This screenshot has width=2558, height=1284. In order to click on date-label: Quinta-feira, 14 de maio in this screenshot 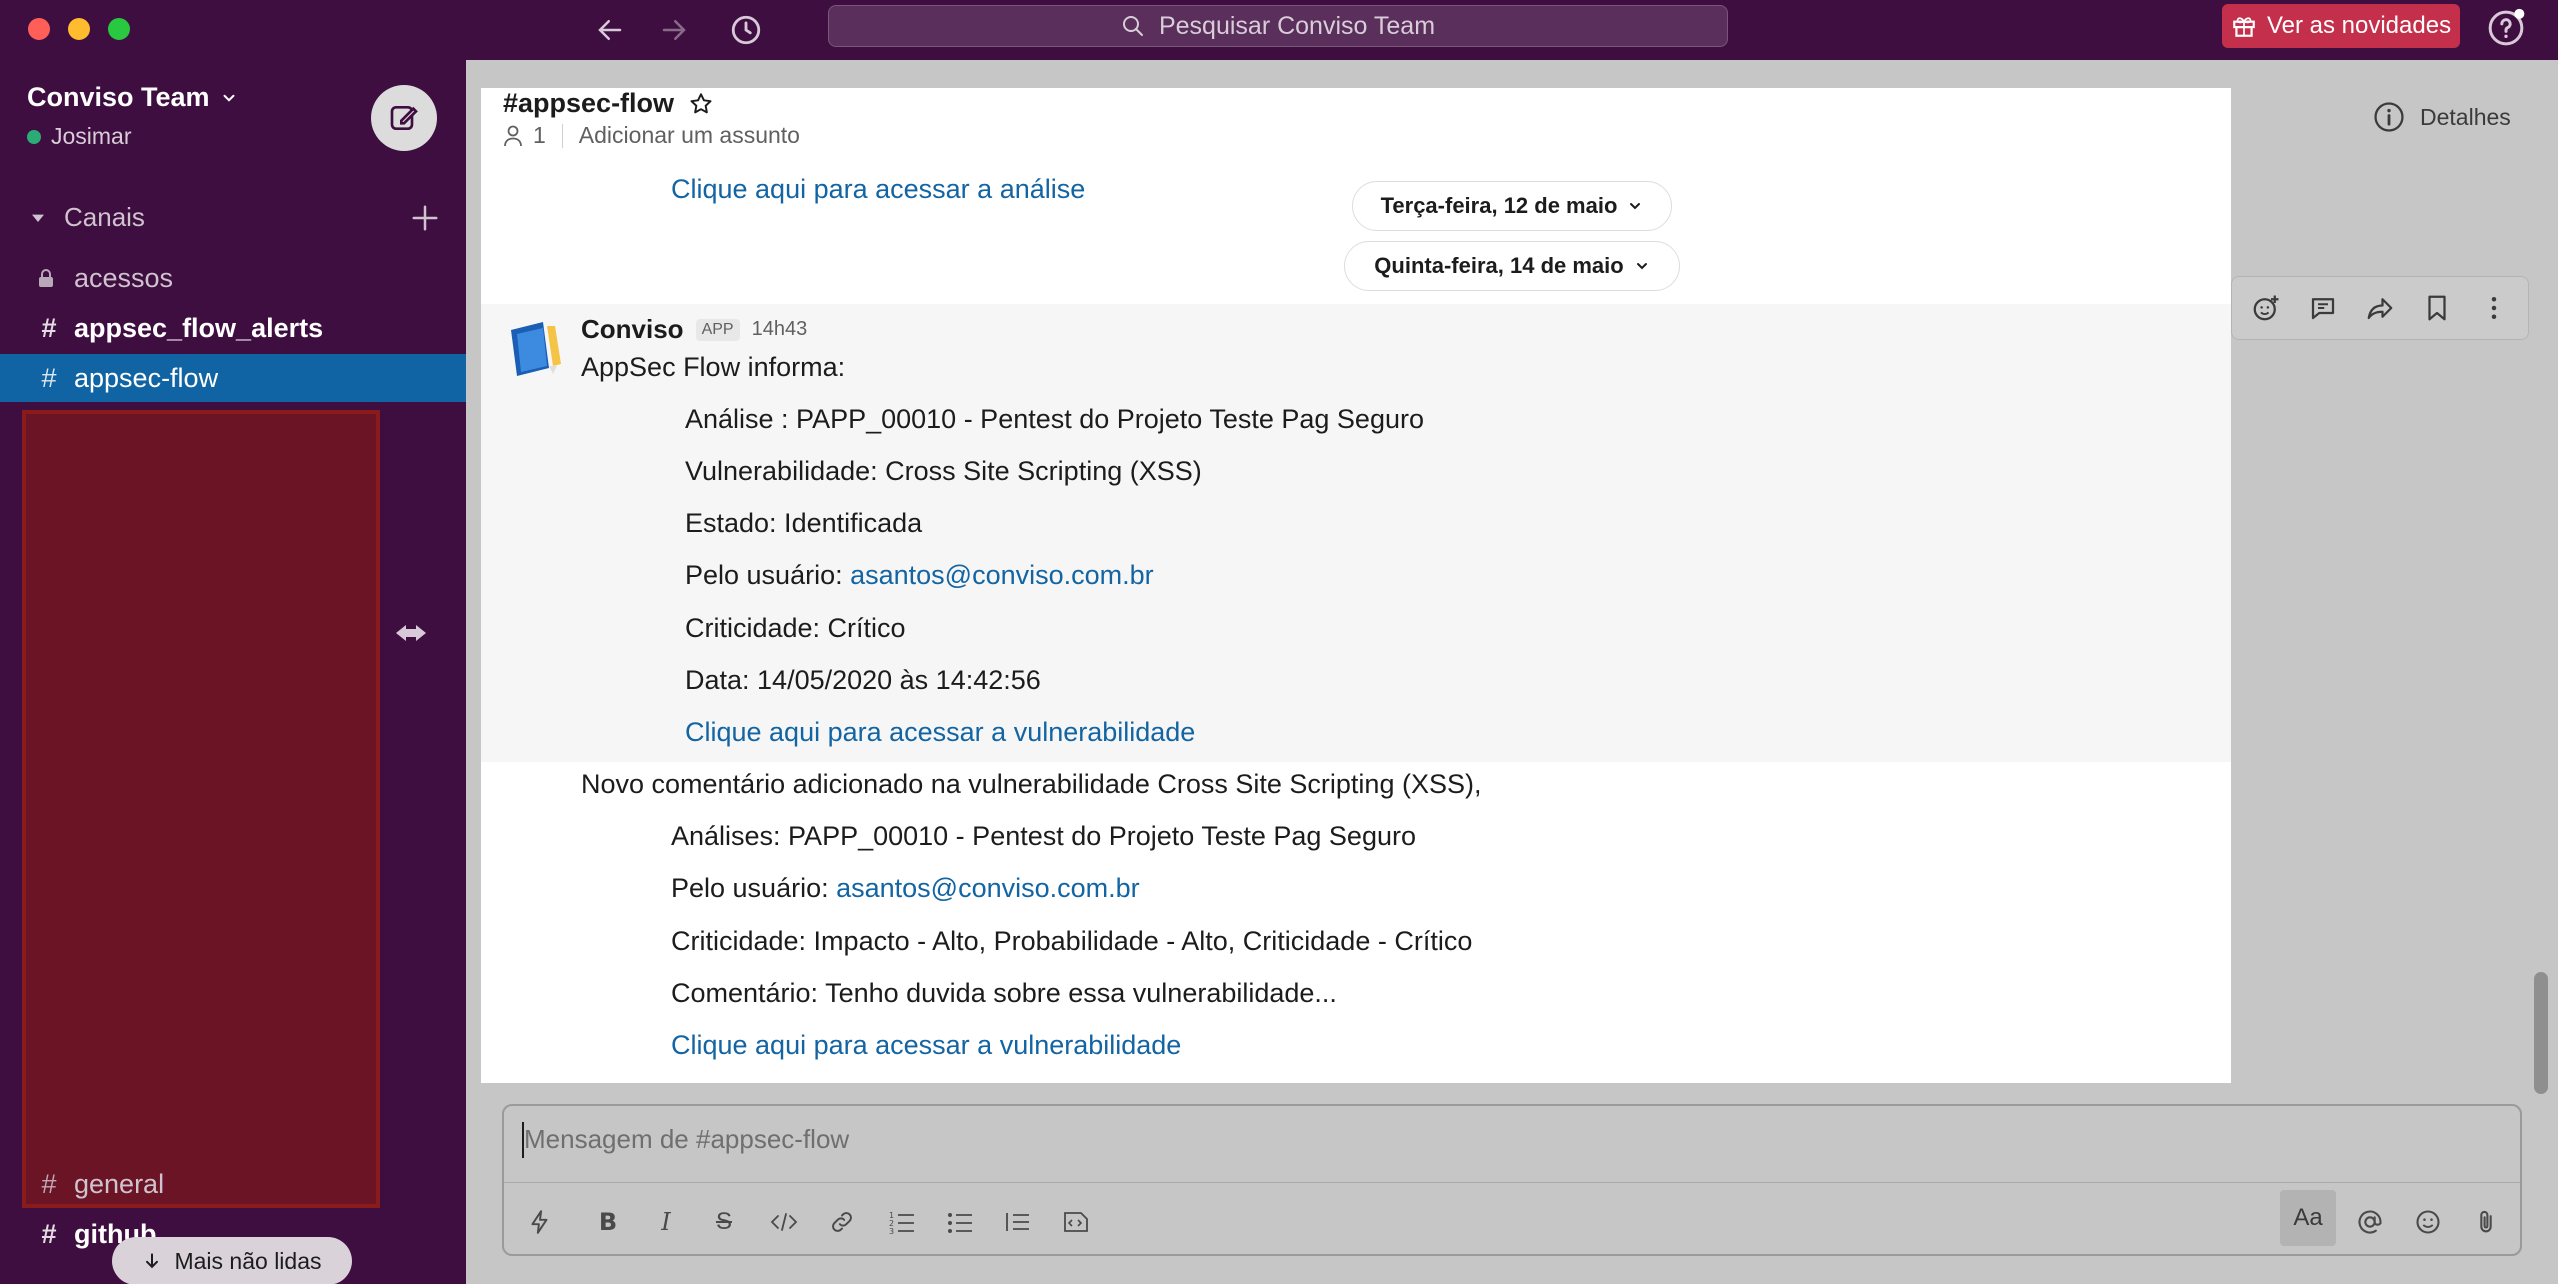, I will do `click(1499, 265)`.